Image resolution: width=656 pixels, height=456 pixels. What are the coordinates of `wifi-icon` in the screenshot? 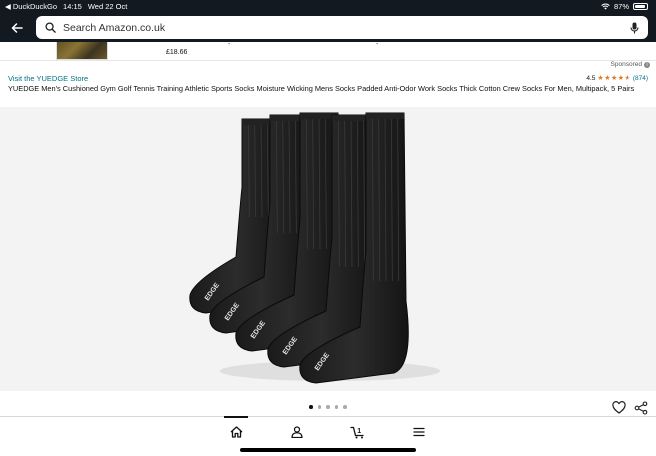 It's located at (605, 6).